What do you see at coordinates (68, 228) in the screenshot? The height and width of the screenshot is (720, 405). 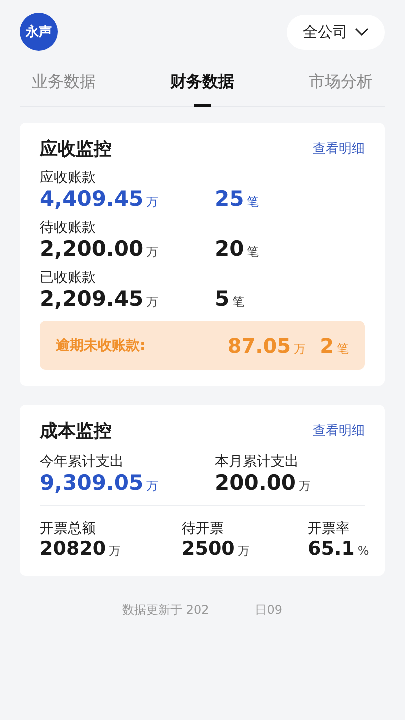 I see `metric-label: 待收账款` at bounding box center [68, 228].